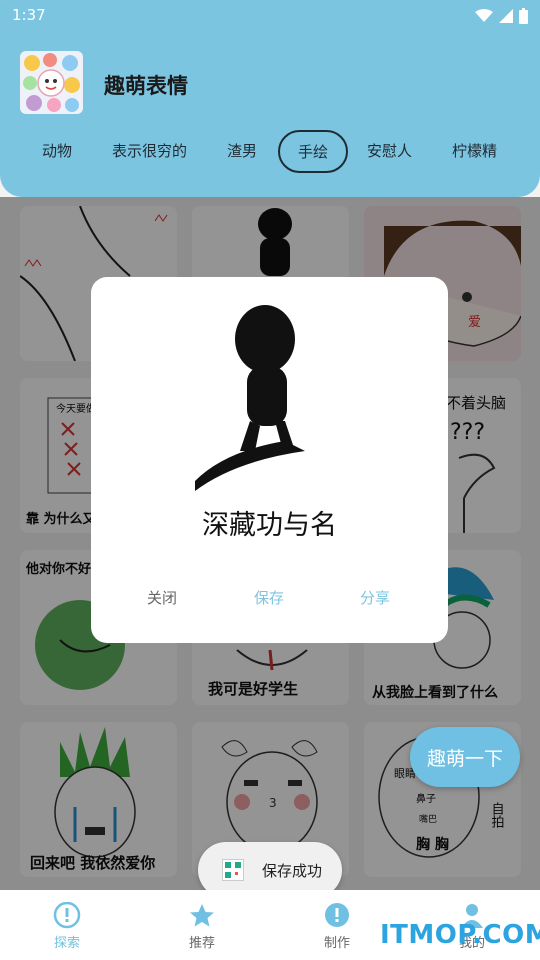  I want to click on app-logo, so click(51, 82).